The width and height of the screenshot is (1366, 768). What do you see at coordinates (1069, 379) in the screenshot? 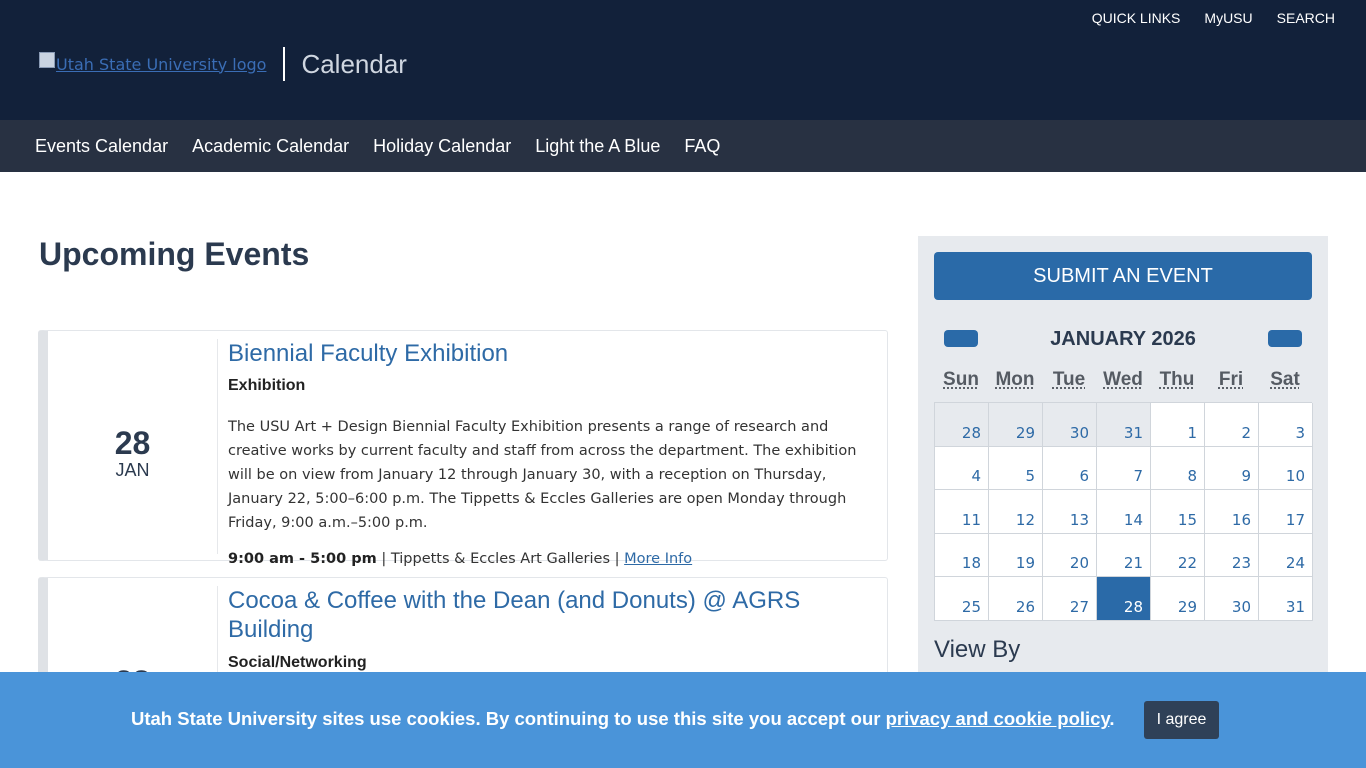
I see `weekday-label: Tue` at bounding box center [1069, 379].